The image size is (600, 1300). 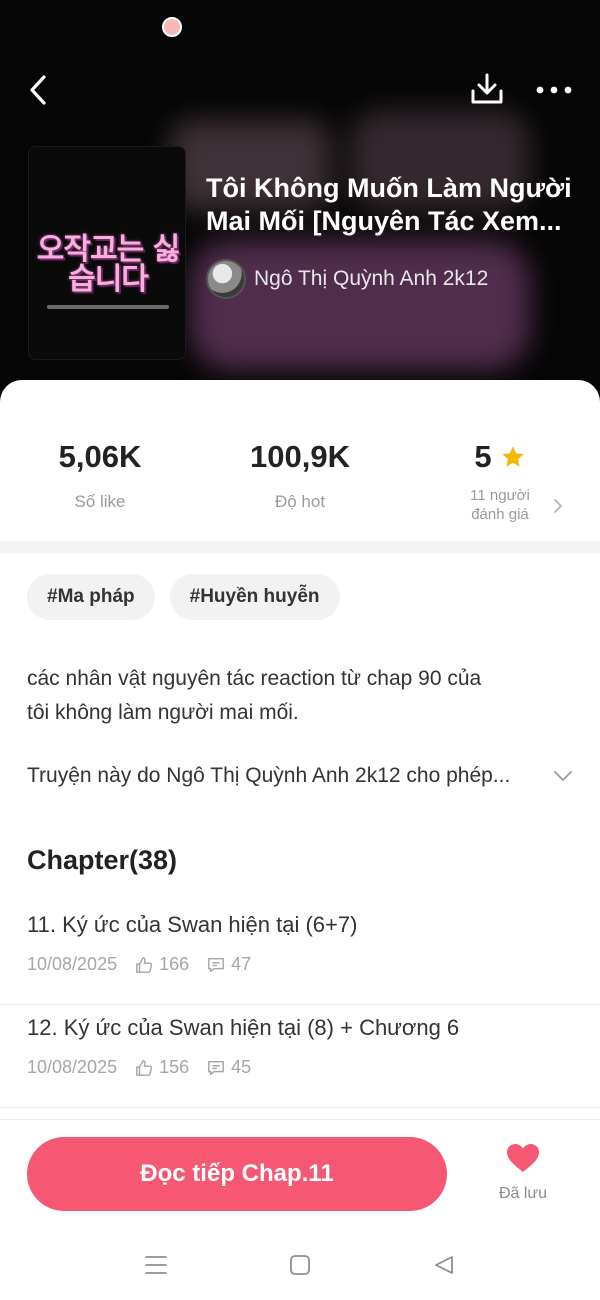 I want to click on back-arrow-icon, so click(x=38, y=90).